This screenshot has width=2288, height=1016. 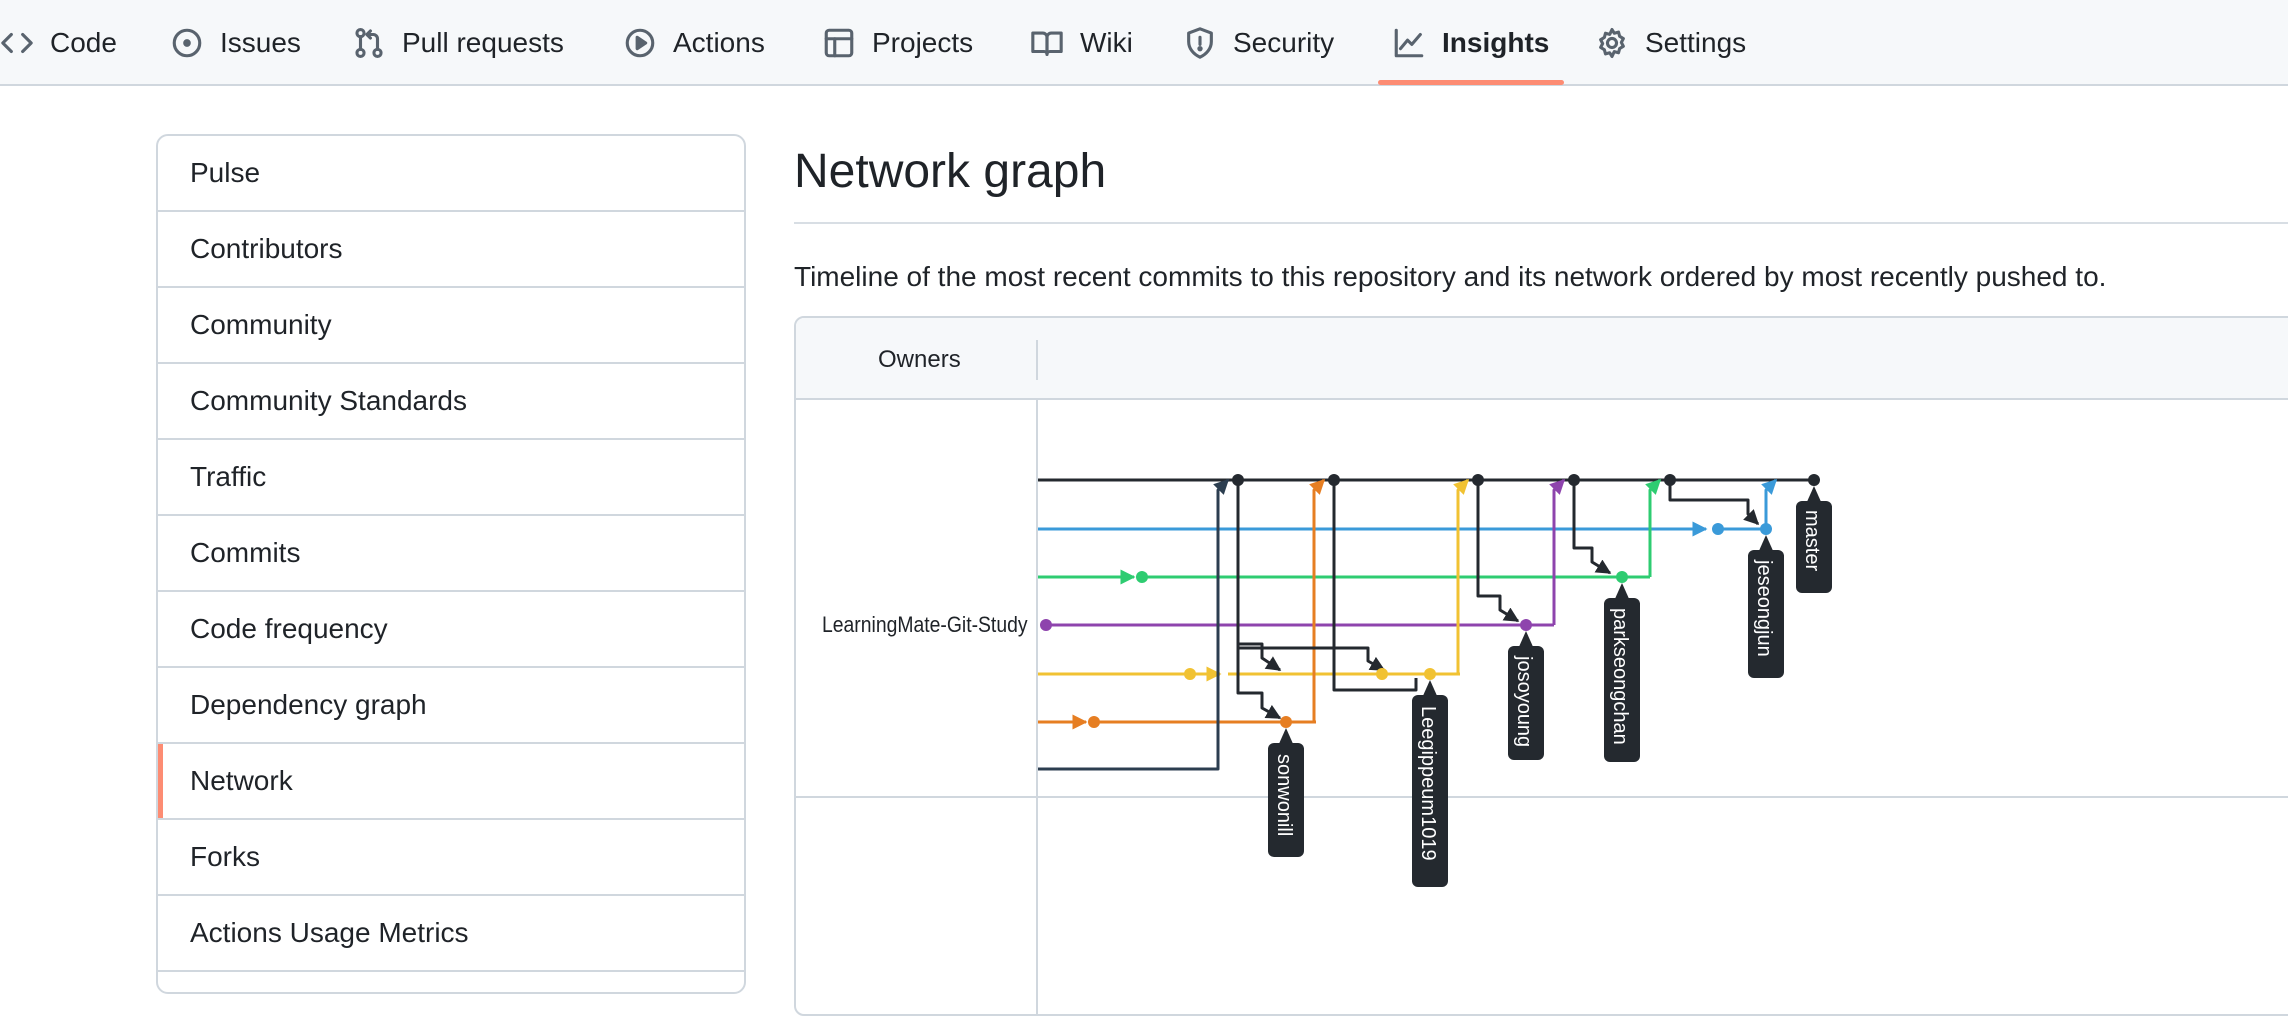 I want to click on sidebar-item-actions-usage-metrics: Actions Usage Metrics, so click(x=451, y=934).